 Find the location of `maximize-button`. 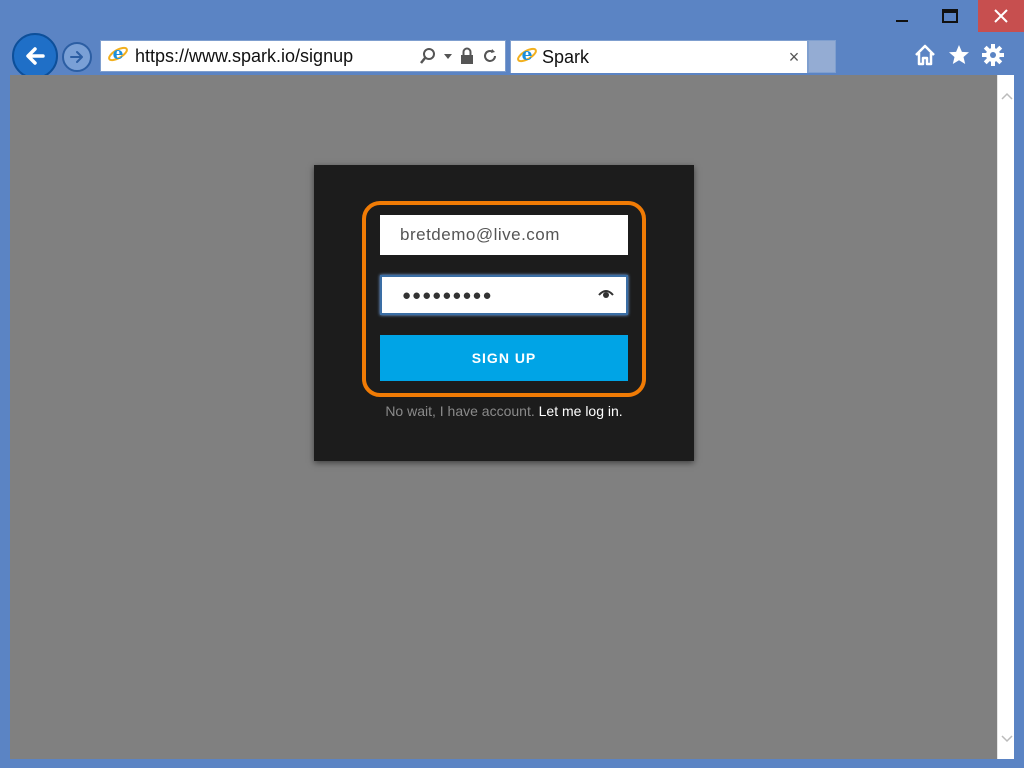

maximize-button is located at coordinates (950, 16).